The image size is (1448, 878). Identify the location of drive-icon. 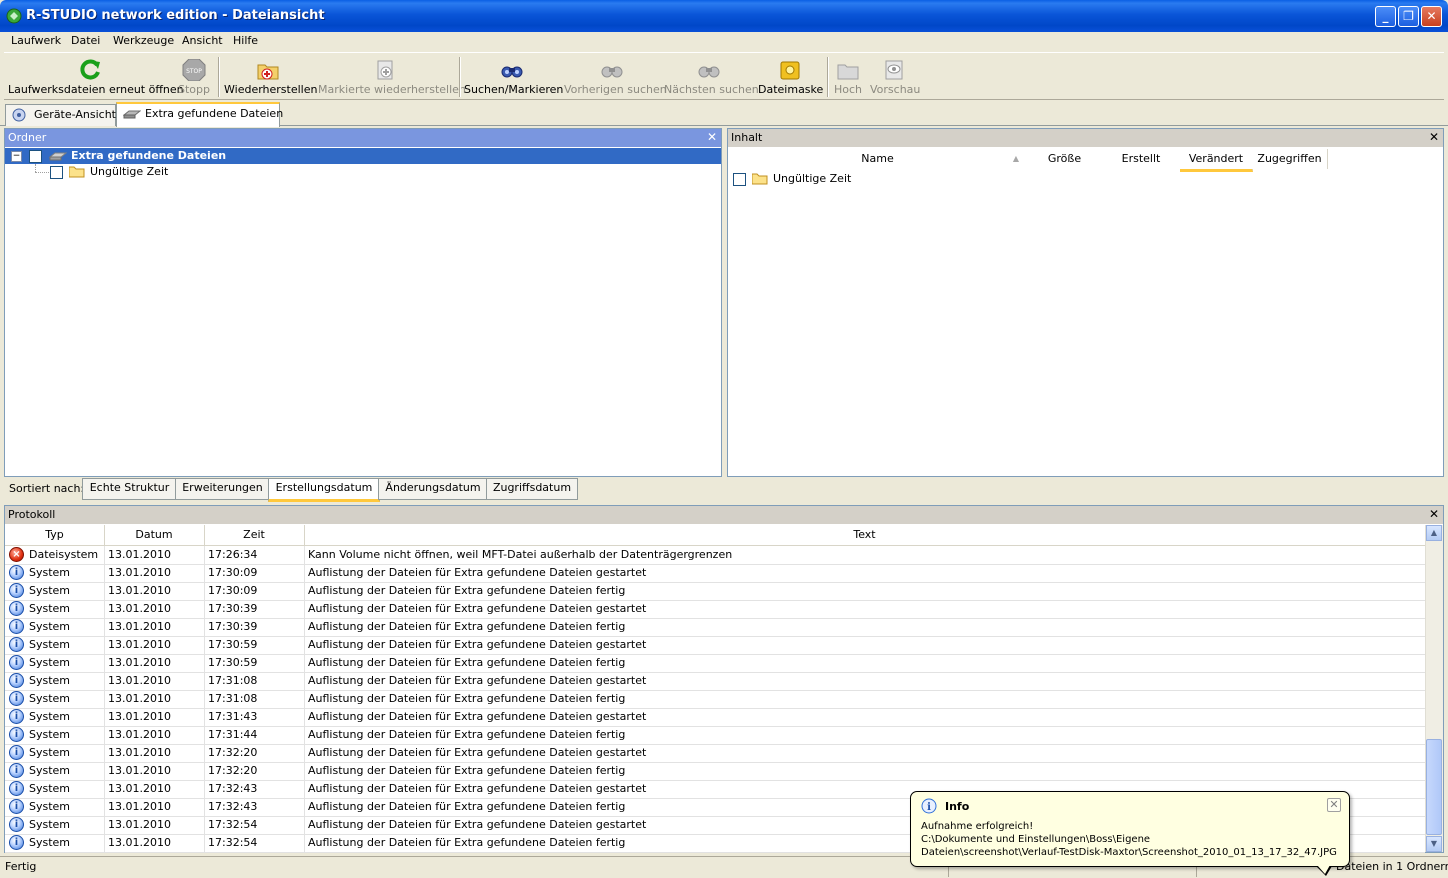
(132, 114).